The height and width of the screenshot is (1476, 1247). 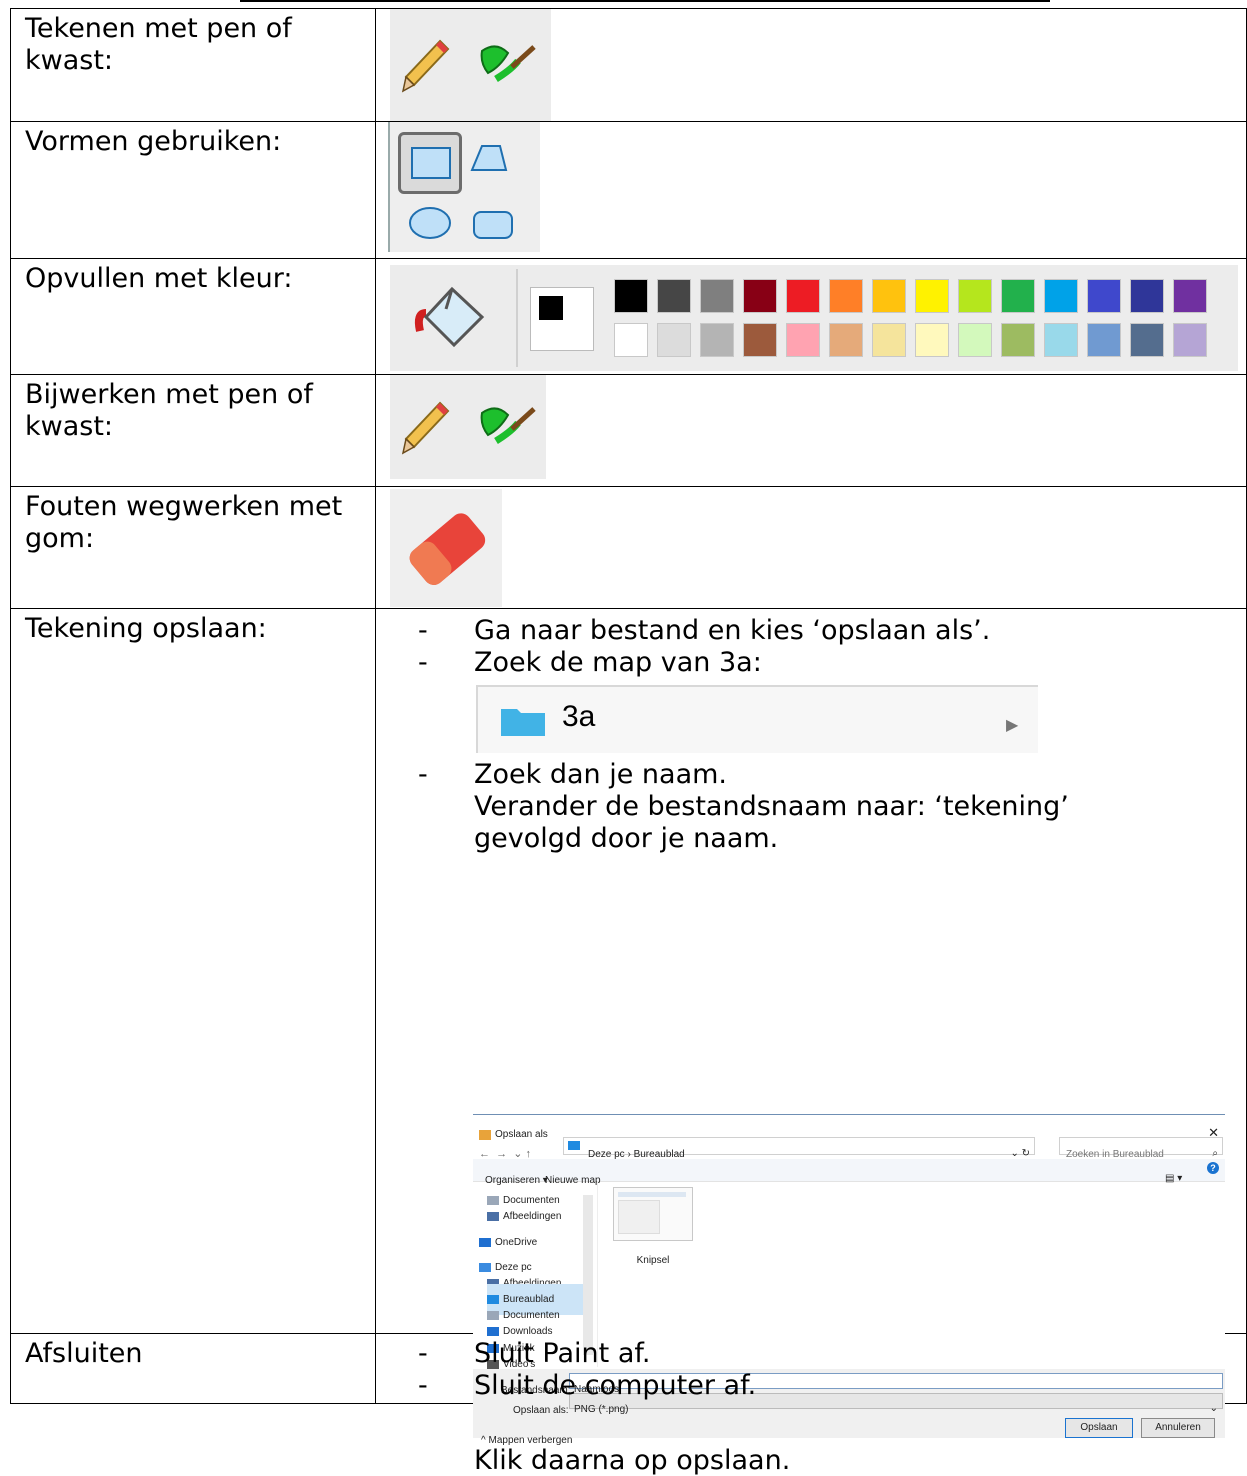 I want to click on row-draw: Tekenen met pen of kwast:, so click(x=628, y=65).